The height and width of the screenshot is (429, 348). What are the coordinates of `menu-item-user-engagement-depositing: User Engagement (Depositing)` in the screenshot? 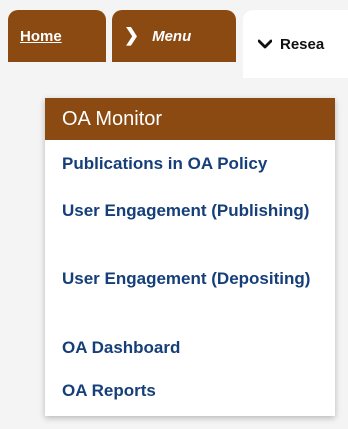 It's located at (197, 279).